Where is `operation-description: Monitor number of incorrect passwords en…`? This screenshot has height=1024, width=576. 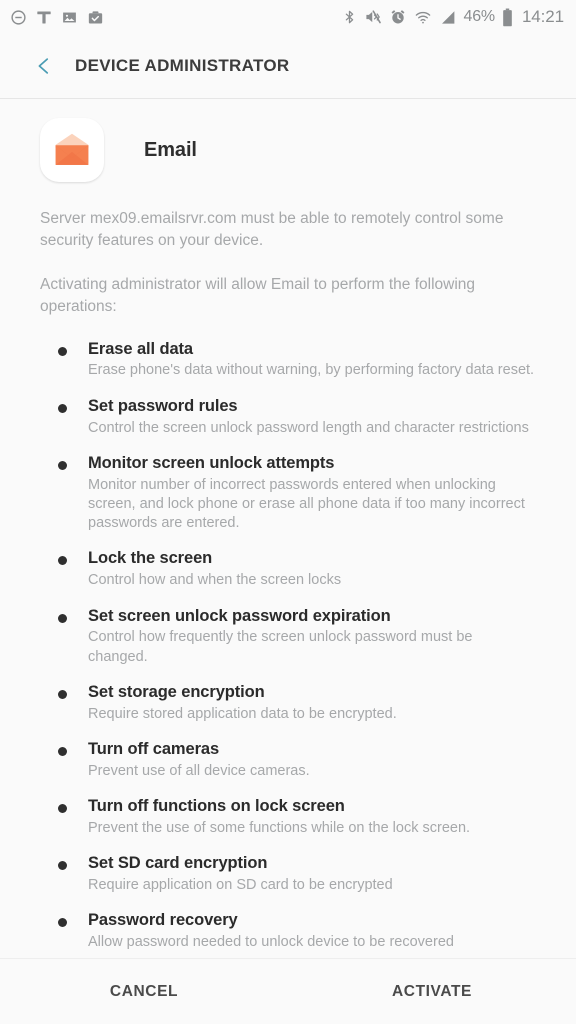 operation-description: Monitor number of incorrect passwords en… is located at coordinates (306, 504).